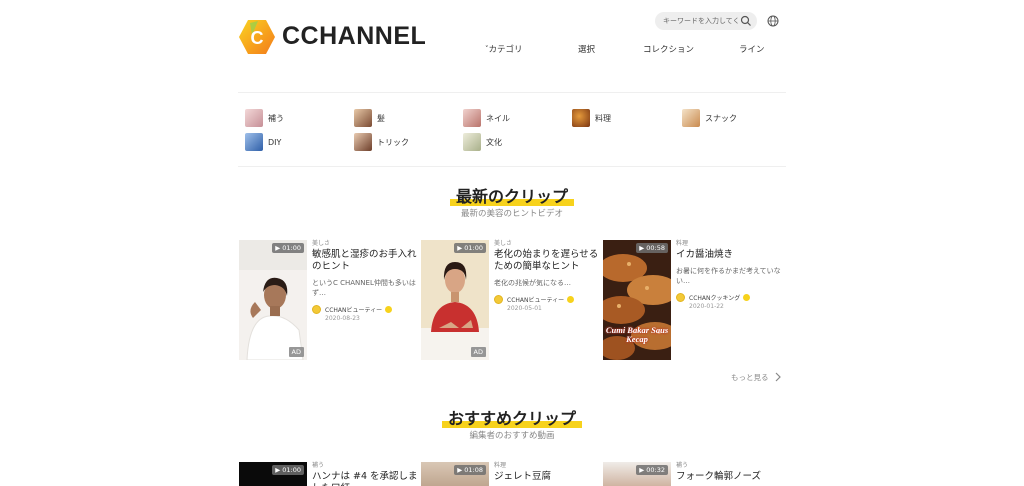  I want to click on site-header: C CCHANNEL ˅カテゴリ 選択 コレクション ライン, so click(512, 35).